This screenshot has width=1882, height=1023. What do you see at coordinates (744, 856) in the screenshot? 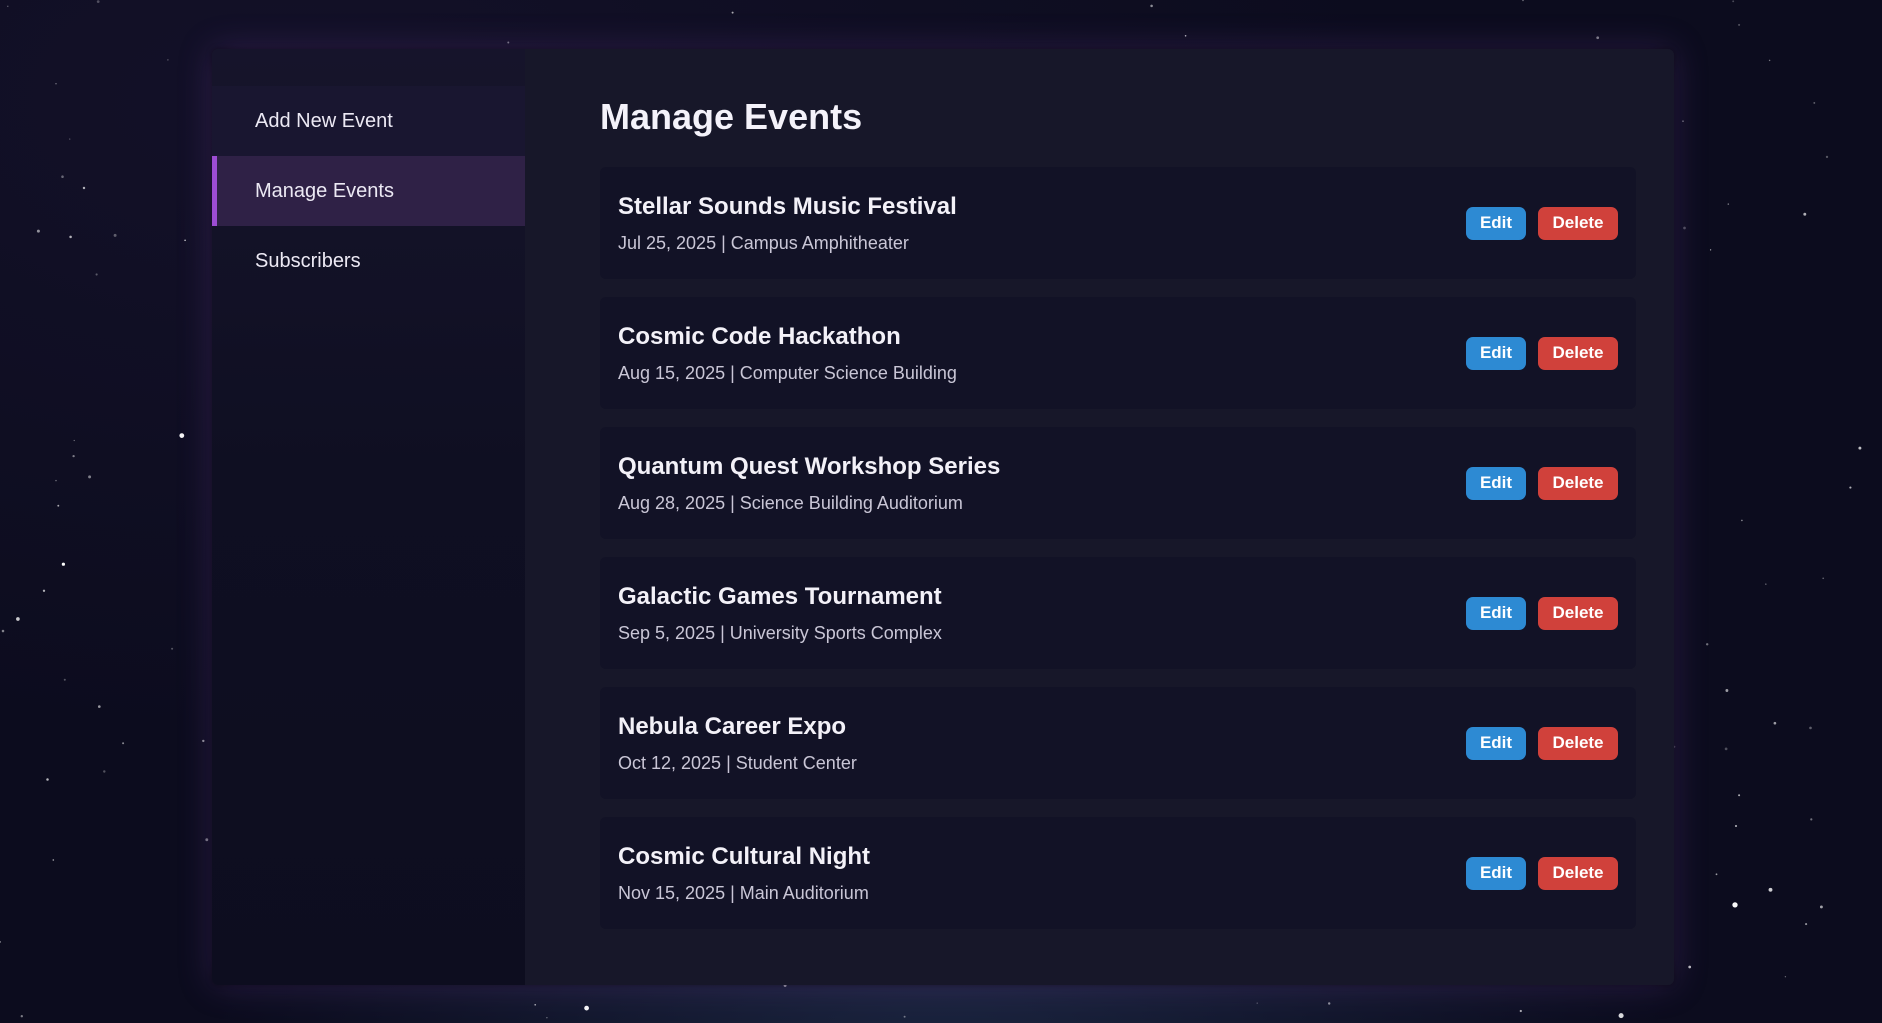
I see `event-title: Cosmic Cultural Night` at bounding box center [744, 856].